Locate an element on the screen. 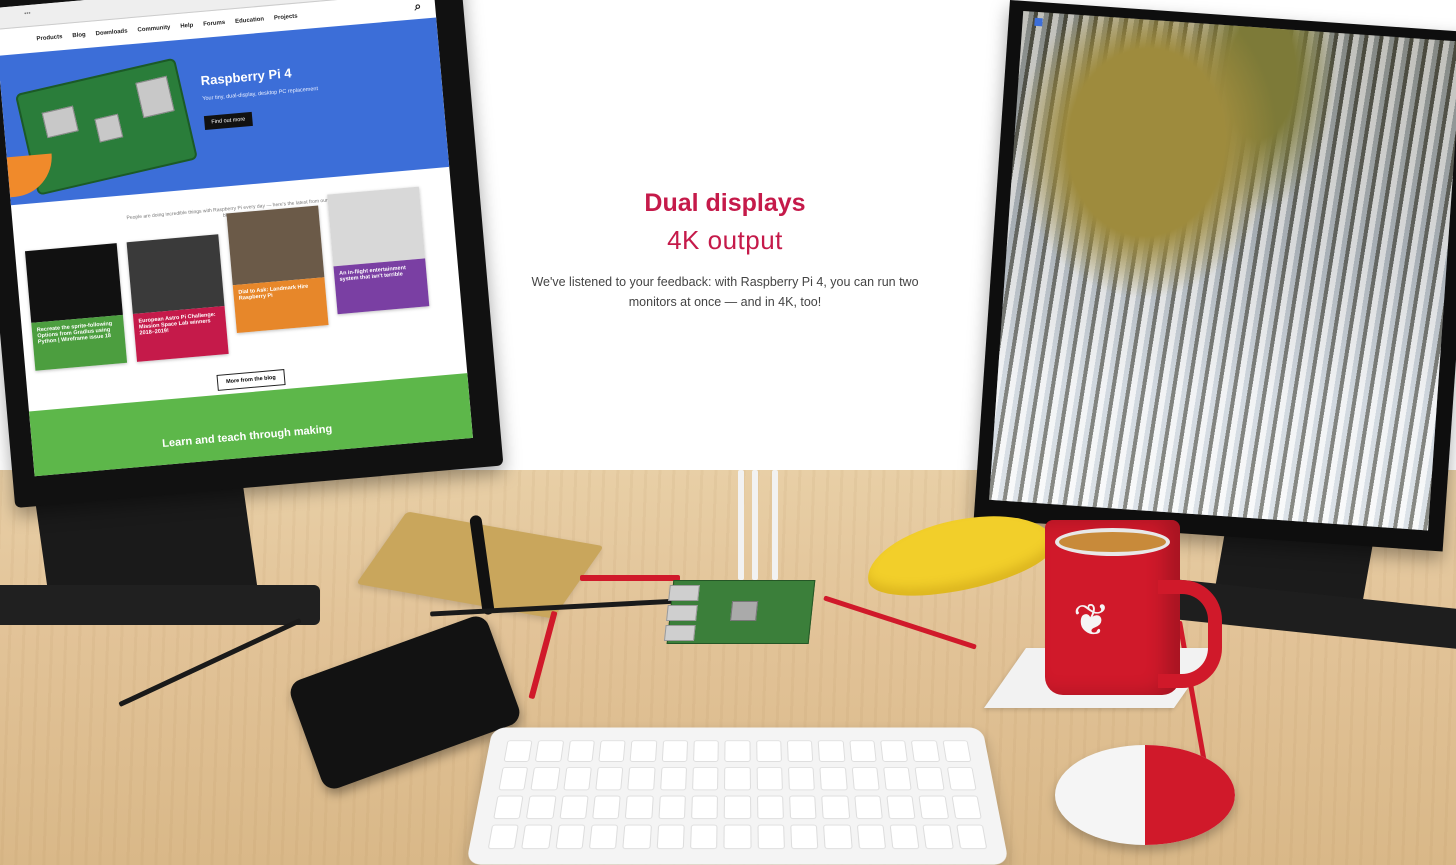  keyboard-keys is located at coordinates (737, 795).